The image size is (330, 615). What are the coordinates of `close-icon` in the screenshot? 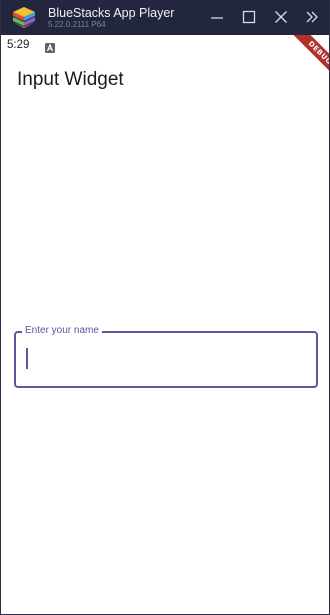 It's located at (281, 17).